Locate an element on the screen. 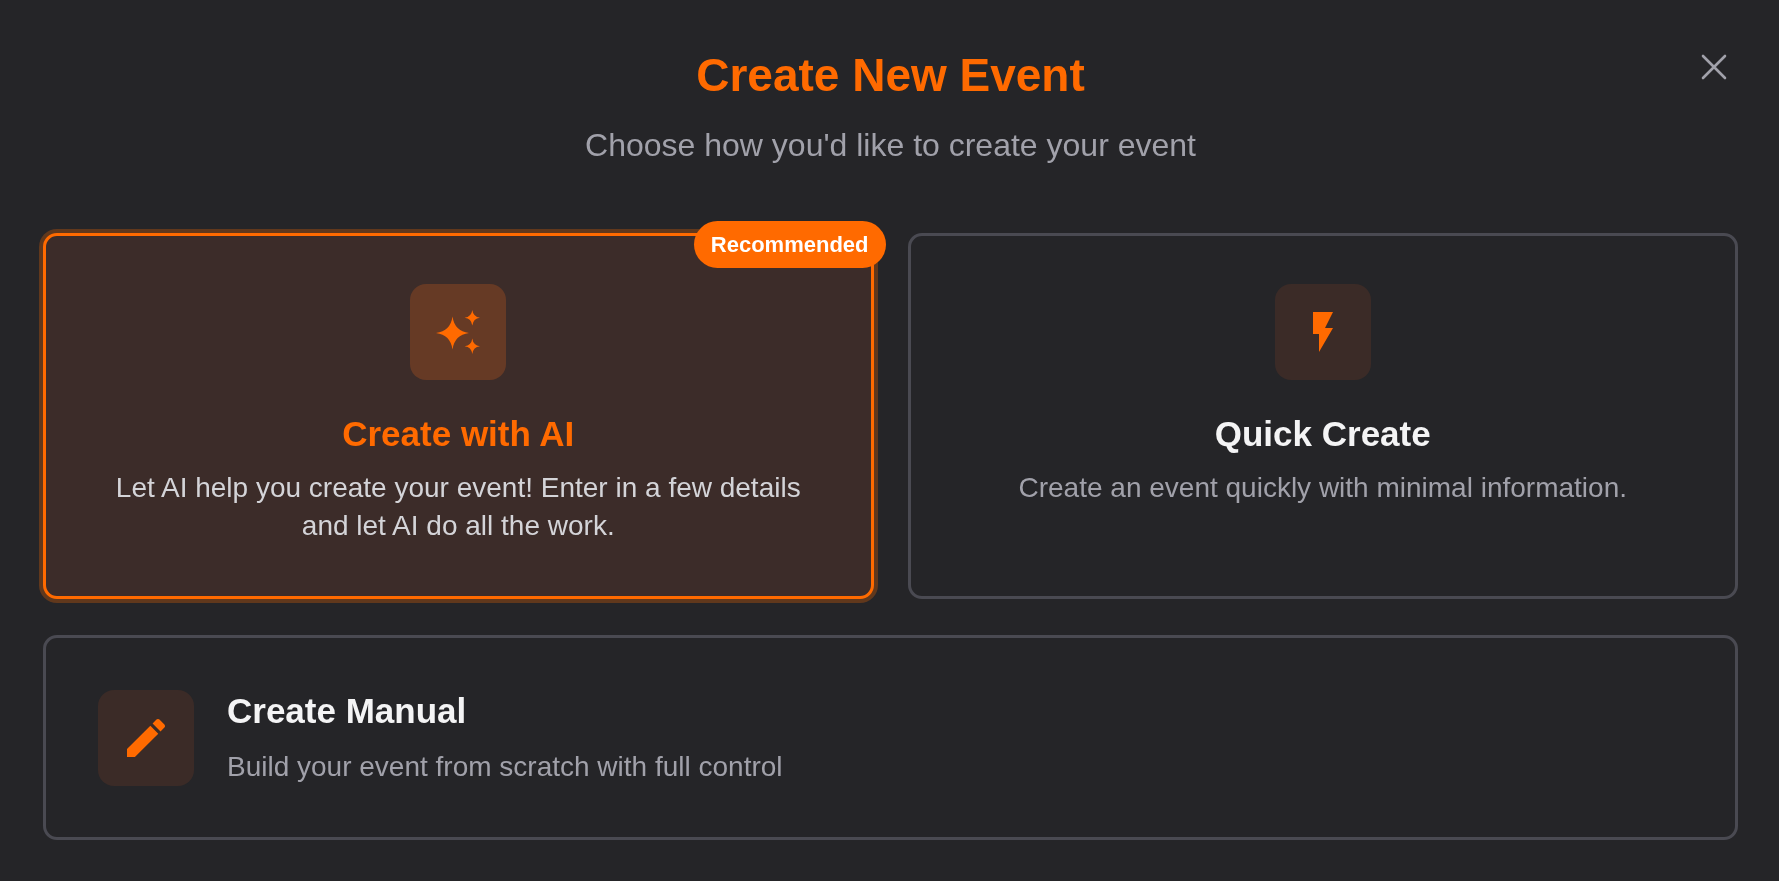 This screenshot has height=881, width=1779. close-icon is located at coordinates (1714, 67).